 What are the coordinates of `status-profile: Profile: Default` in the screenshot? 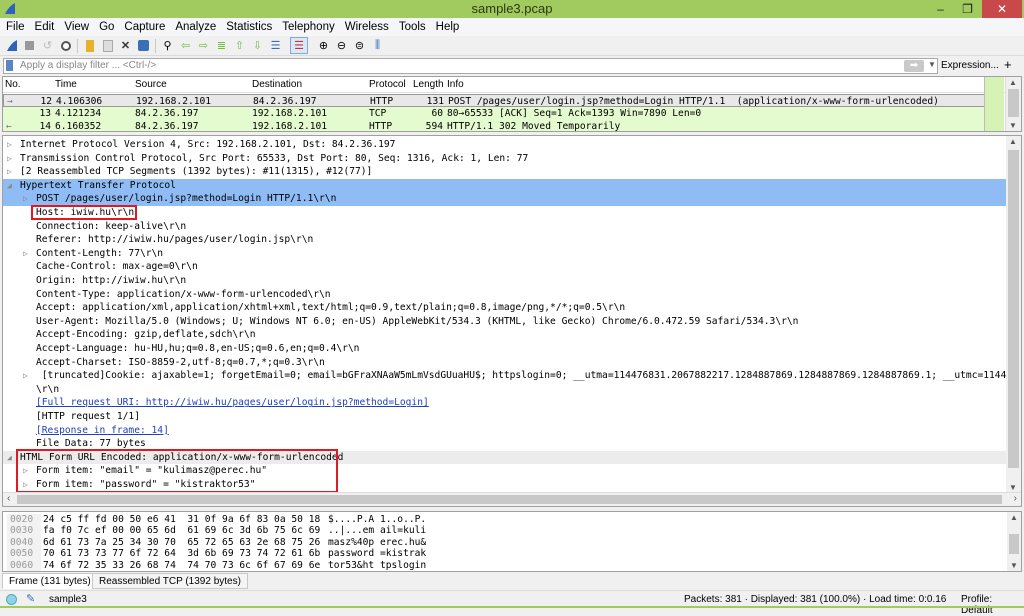 It's located at (992, 605).